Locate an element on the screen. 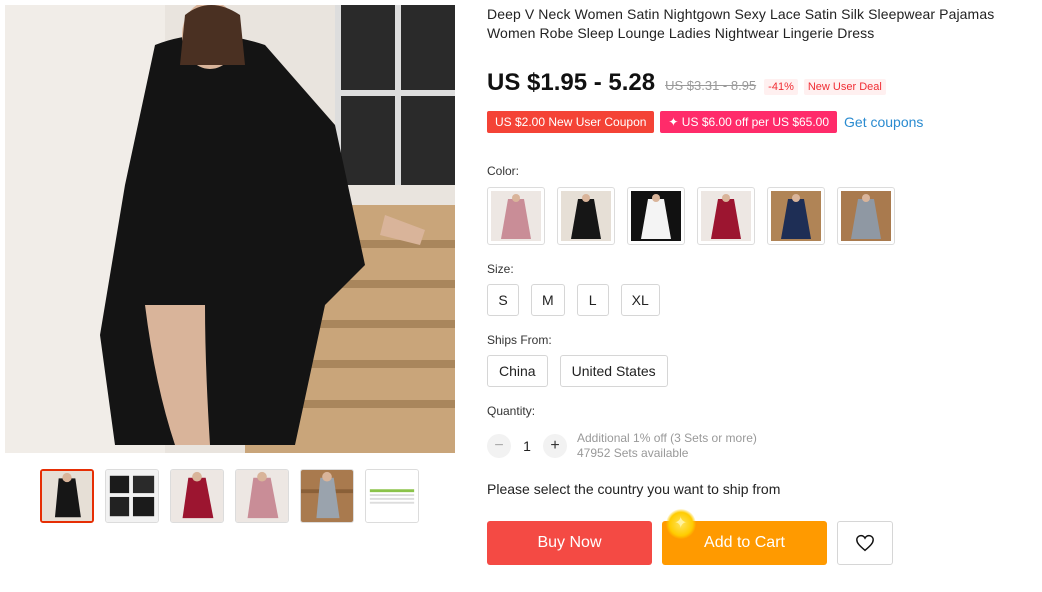 The width and height of the screenshot is (1042, 592). quantity-label: Quantity: is located at coordinates (511, 411).